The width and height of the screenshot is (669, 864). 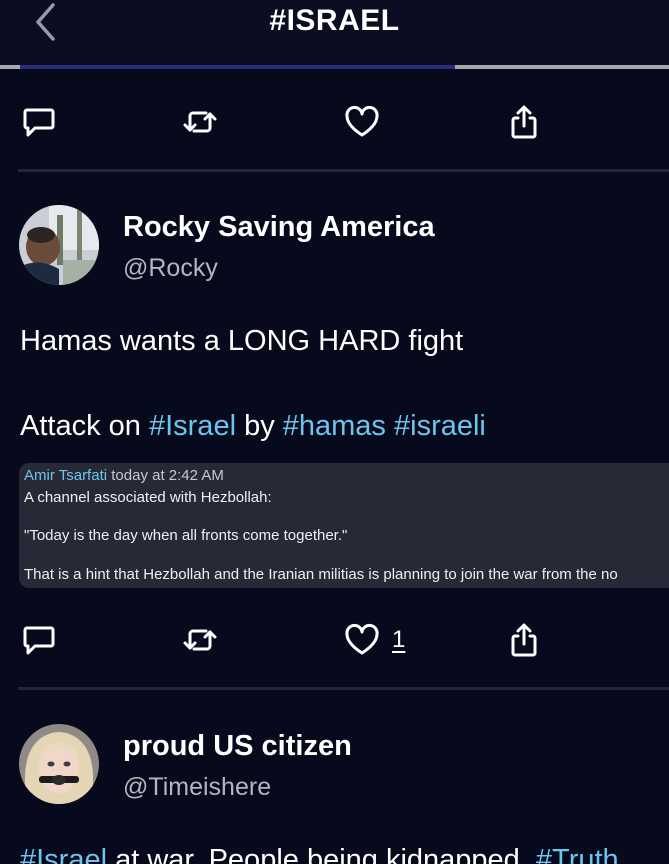 What do you see at coordinates (398, 640) in the screenshot?
I see `like-count: 1` at bounding box center [398, 640].